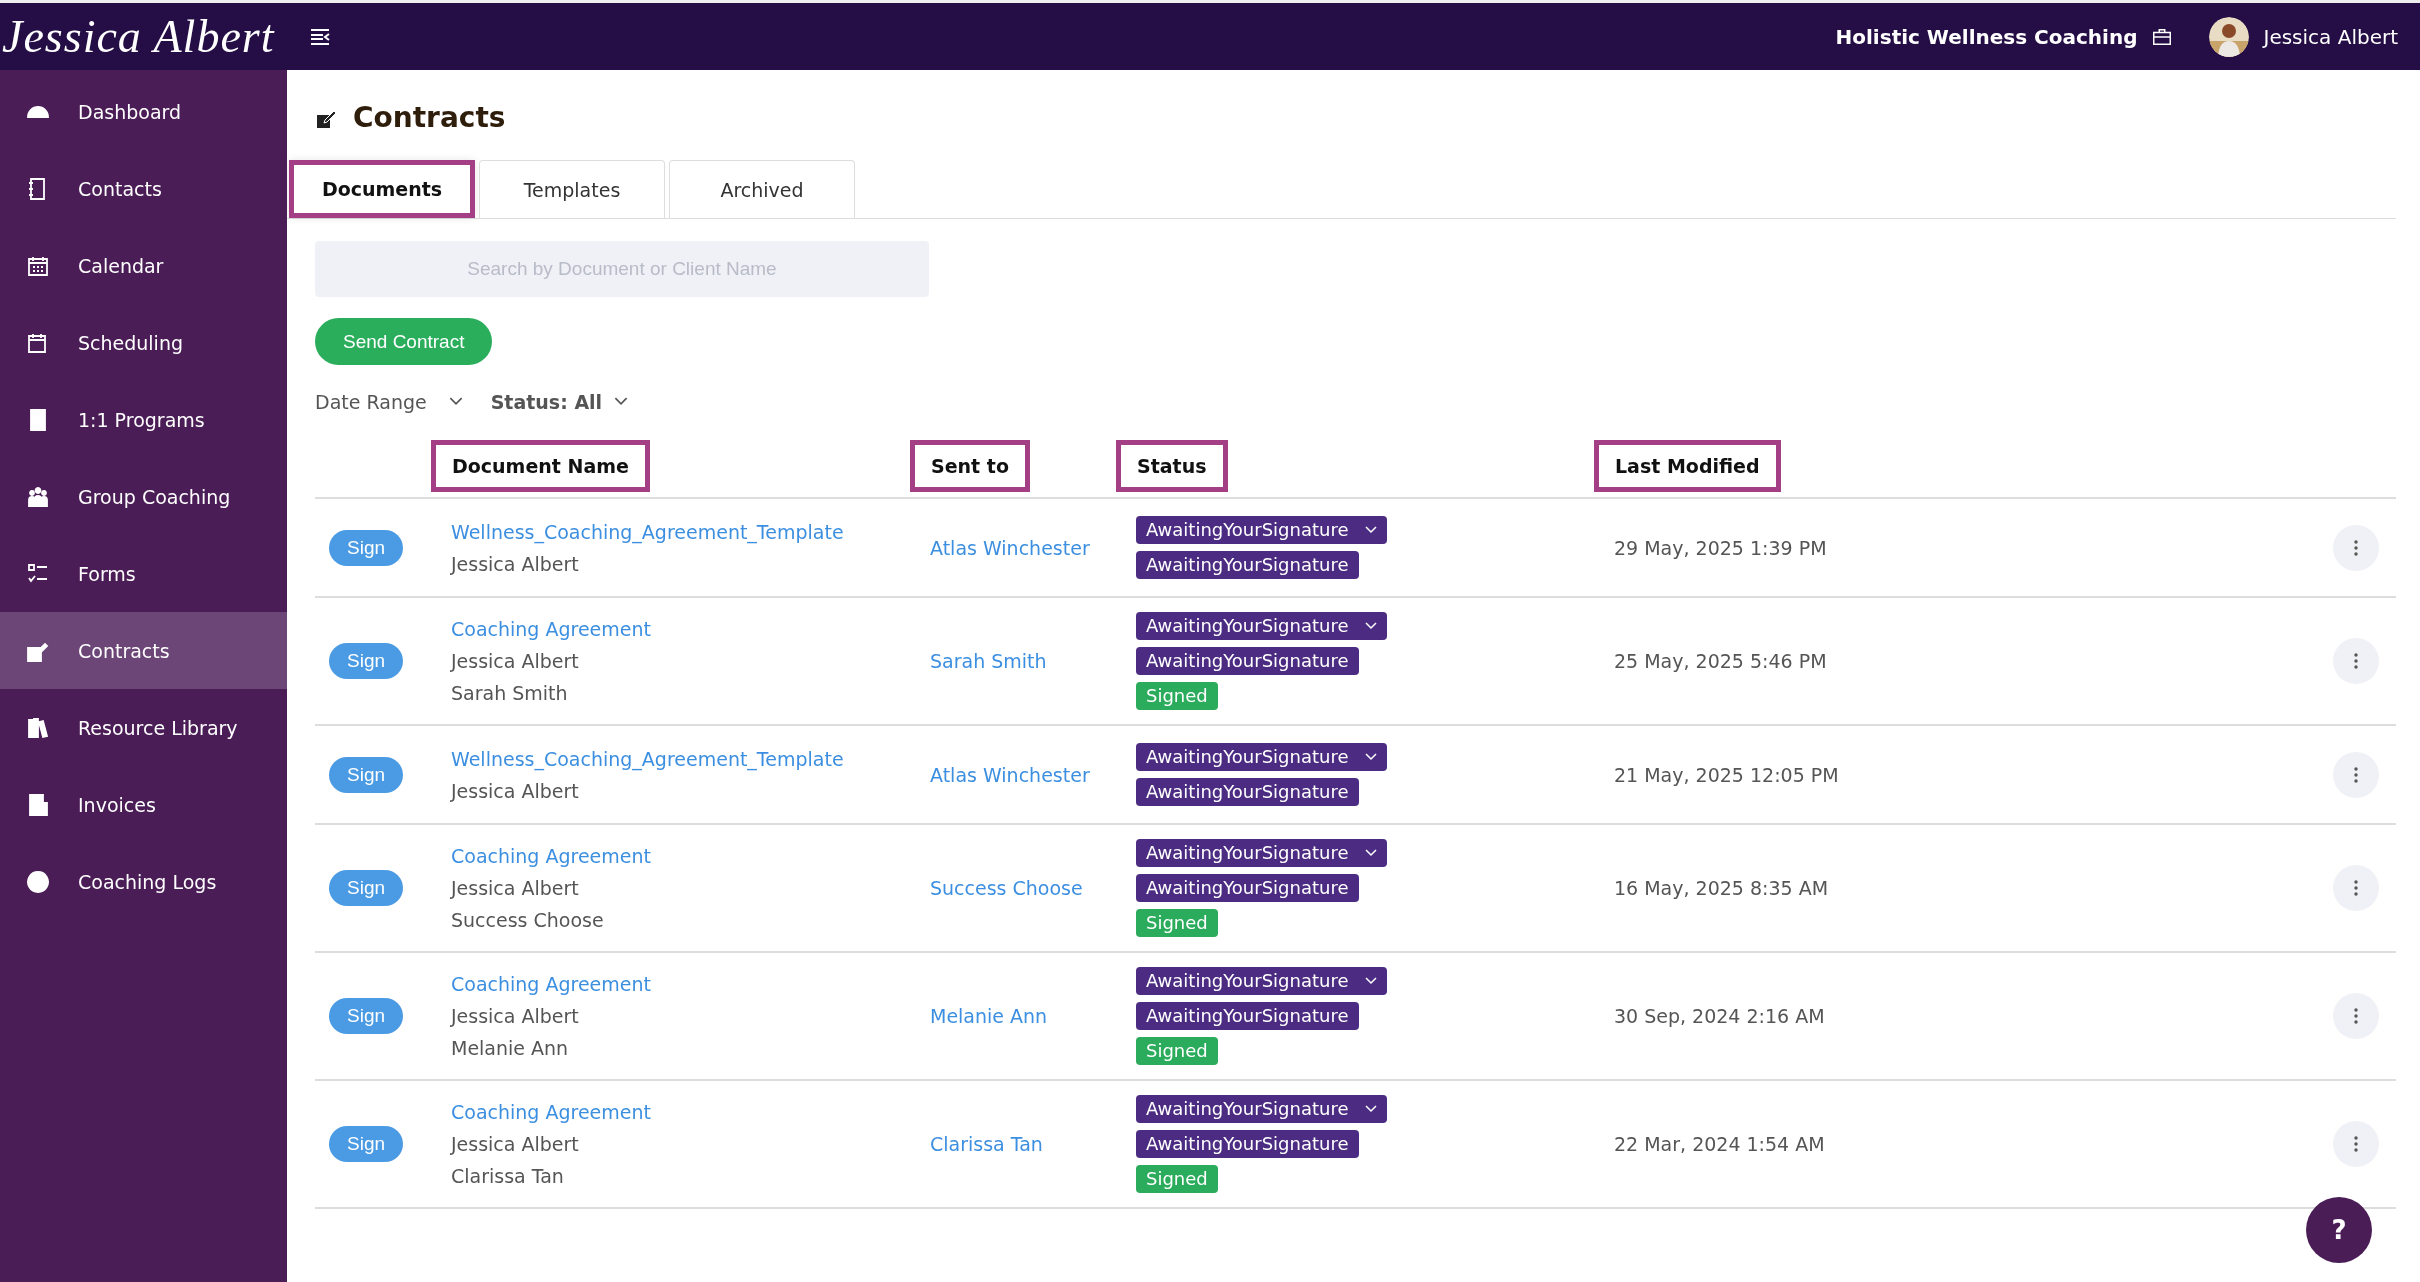  I want to click on tab: Templates, so click(572, 189).